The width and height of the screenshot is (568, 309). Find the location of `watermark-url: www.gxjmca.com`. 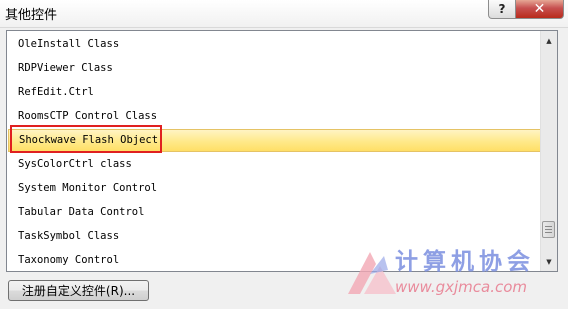

watermark-url: www.gxjmca.com is located at coordinates (461, 287).